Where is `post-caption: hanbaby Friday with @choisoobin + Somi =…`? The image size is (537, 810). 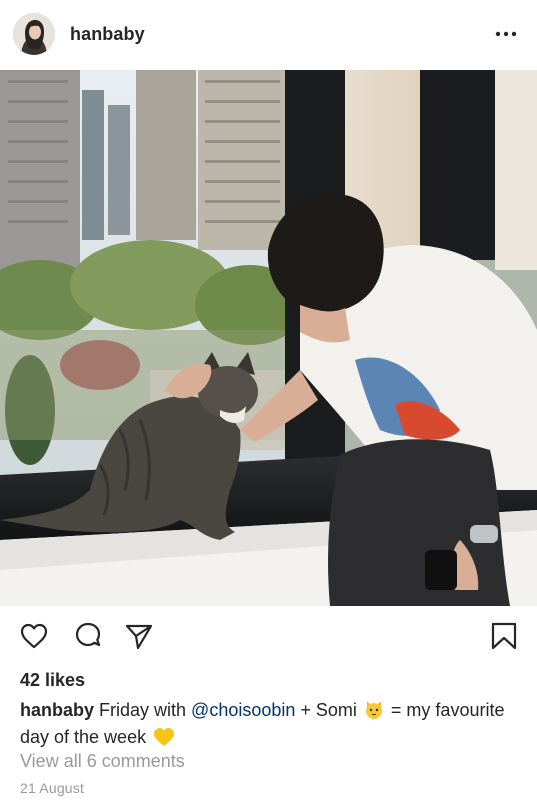
post-caption: hanbaby Friday with @choisoobin + Somi =… is located at coordinates (272, 726).